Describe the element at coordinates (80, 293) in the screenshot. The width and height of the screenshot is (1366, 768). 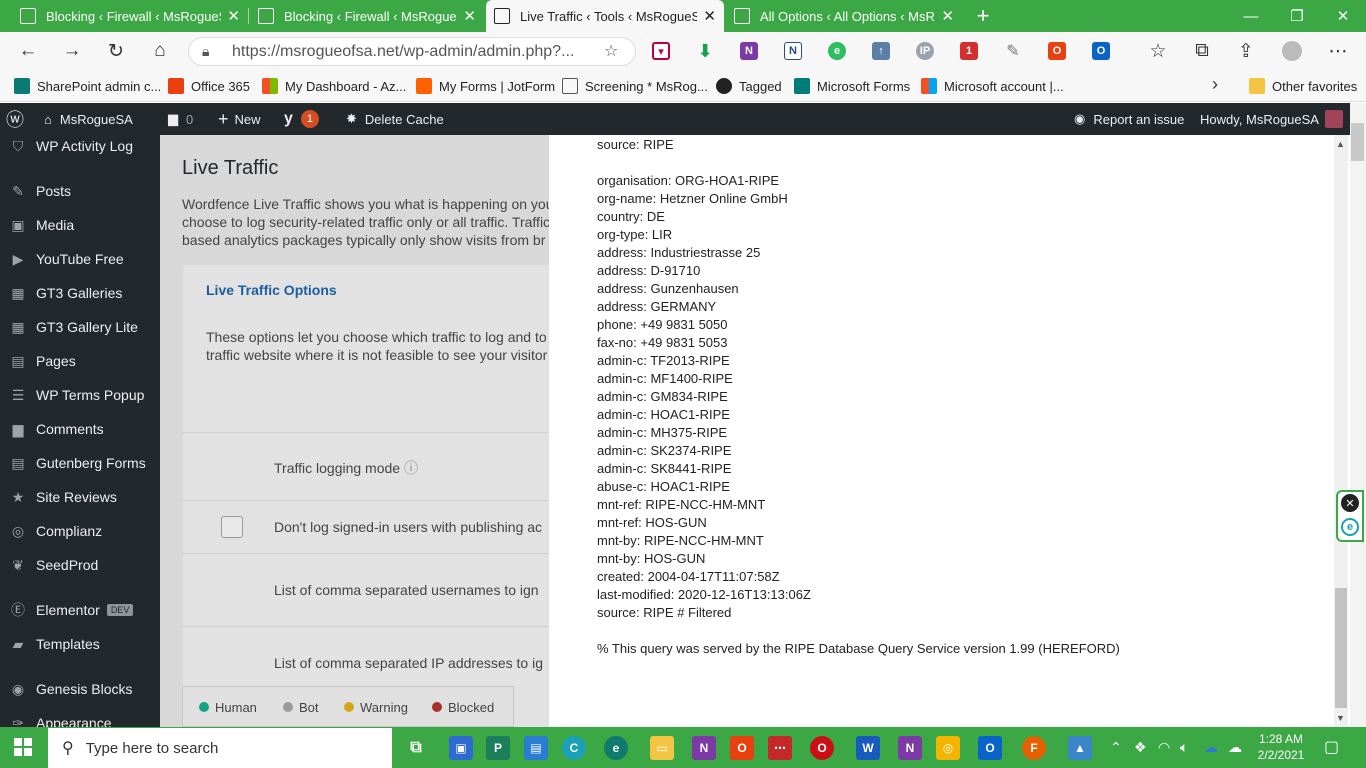
I see `sidebar-item-gt3-galleries: ▦ GT3 Galleries` at that location.